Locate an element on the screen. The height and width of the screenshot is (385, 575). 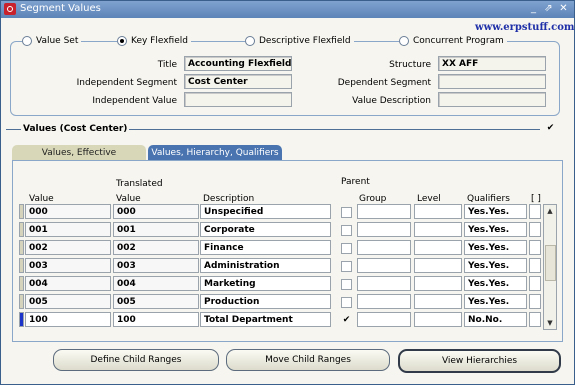
view-hierarchies-button: View Hierarchies is located at coordinates (479, 361).